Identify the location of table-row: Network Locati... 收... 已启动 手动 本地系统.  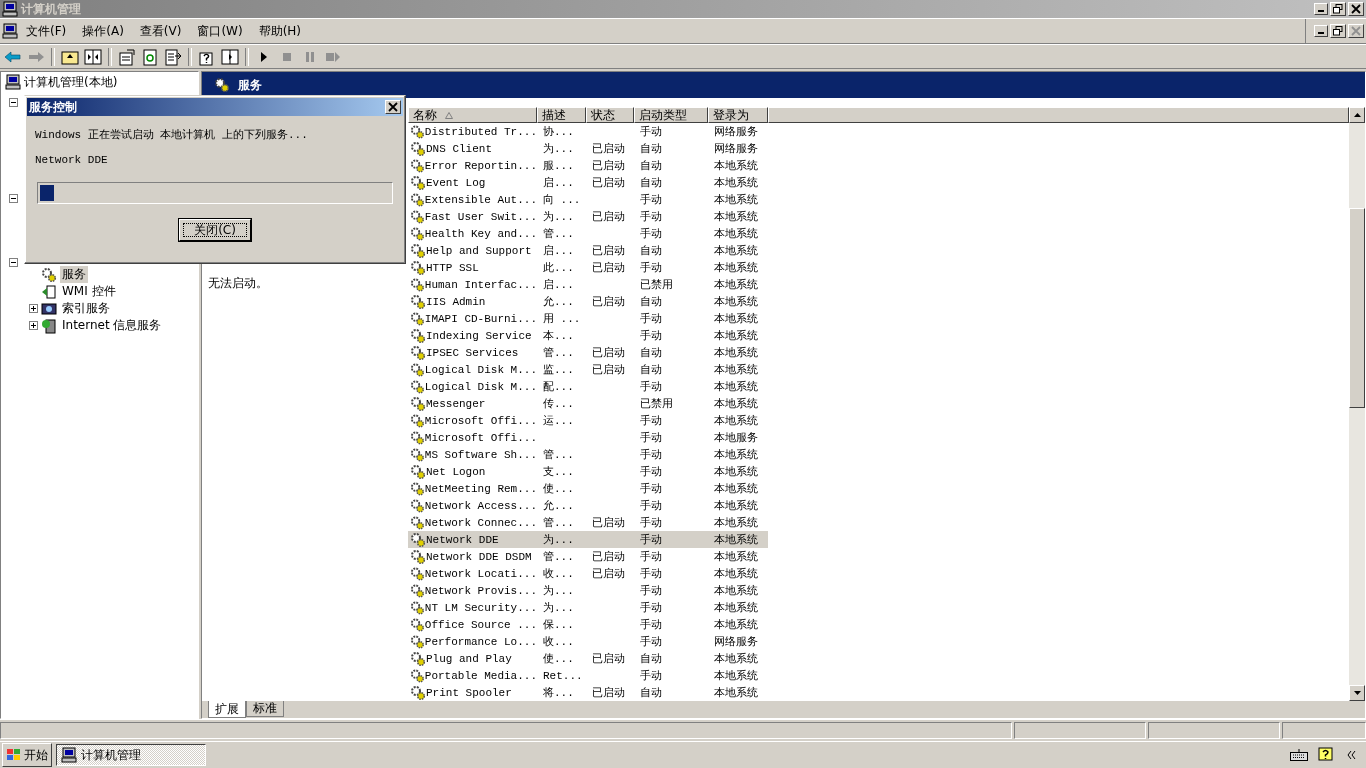
(588, 573).